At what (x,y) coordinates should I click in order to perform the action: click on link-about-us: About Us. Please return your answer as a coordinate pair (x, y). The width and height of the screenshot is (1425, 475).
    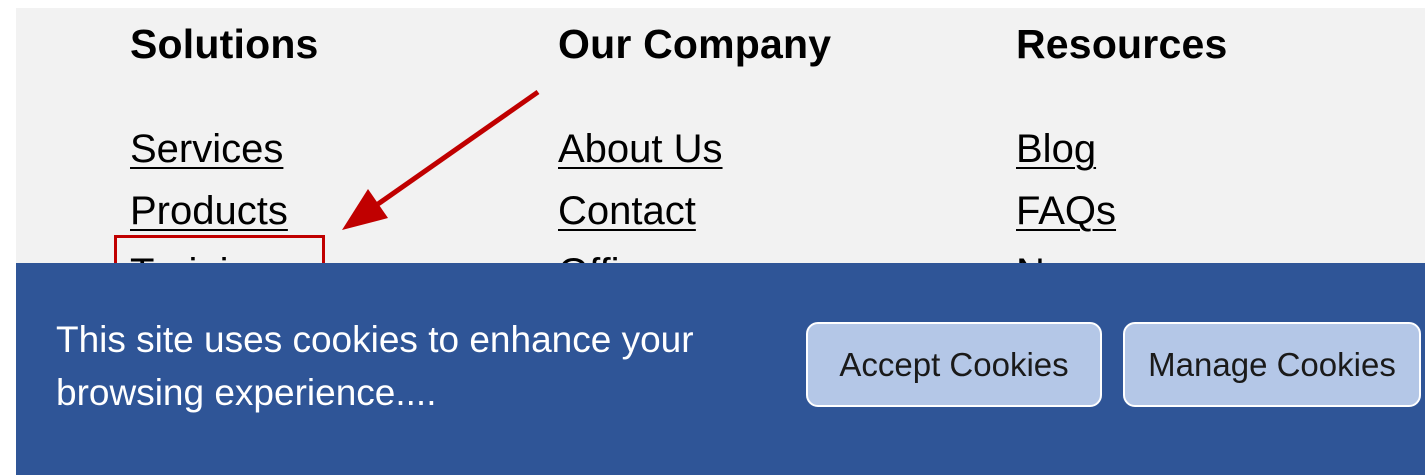
    Looking at the image, I should click on (640, 149).